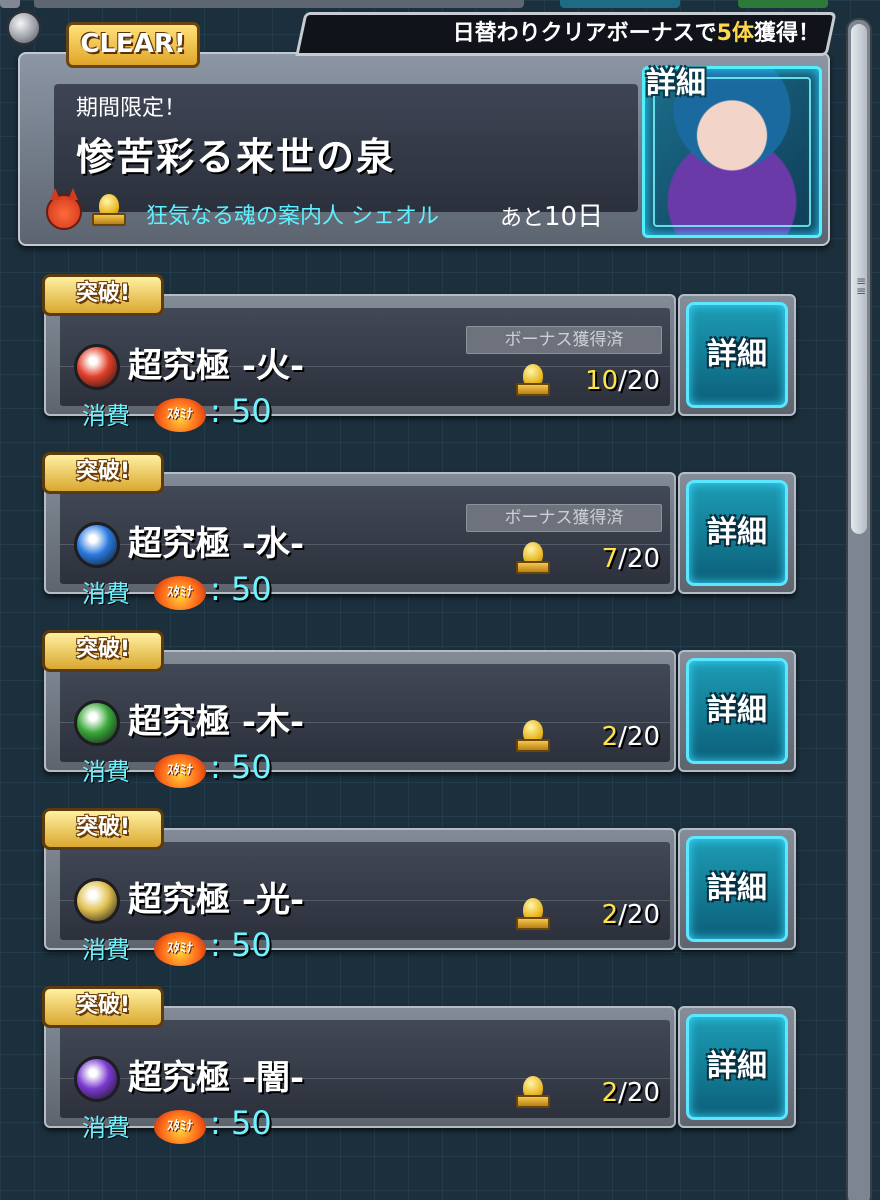 This screenshot has height=1200, width=880. I want to click on quest-row-water: 超究極 -水- ボーナス獲得済 7/20 消費 ｽﾀﾐﾅ : 50 突破! 詳細, so click(418, 531).